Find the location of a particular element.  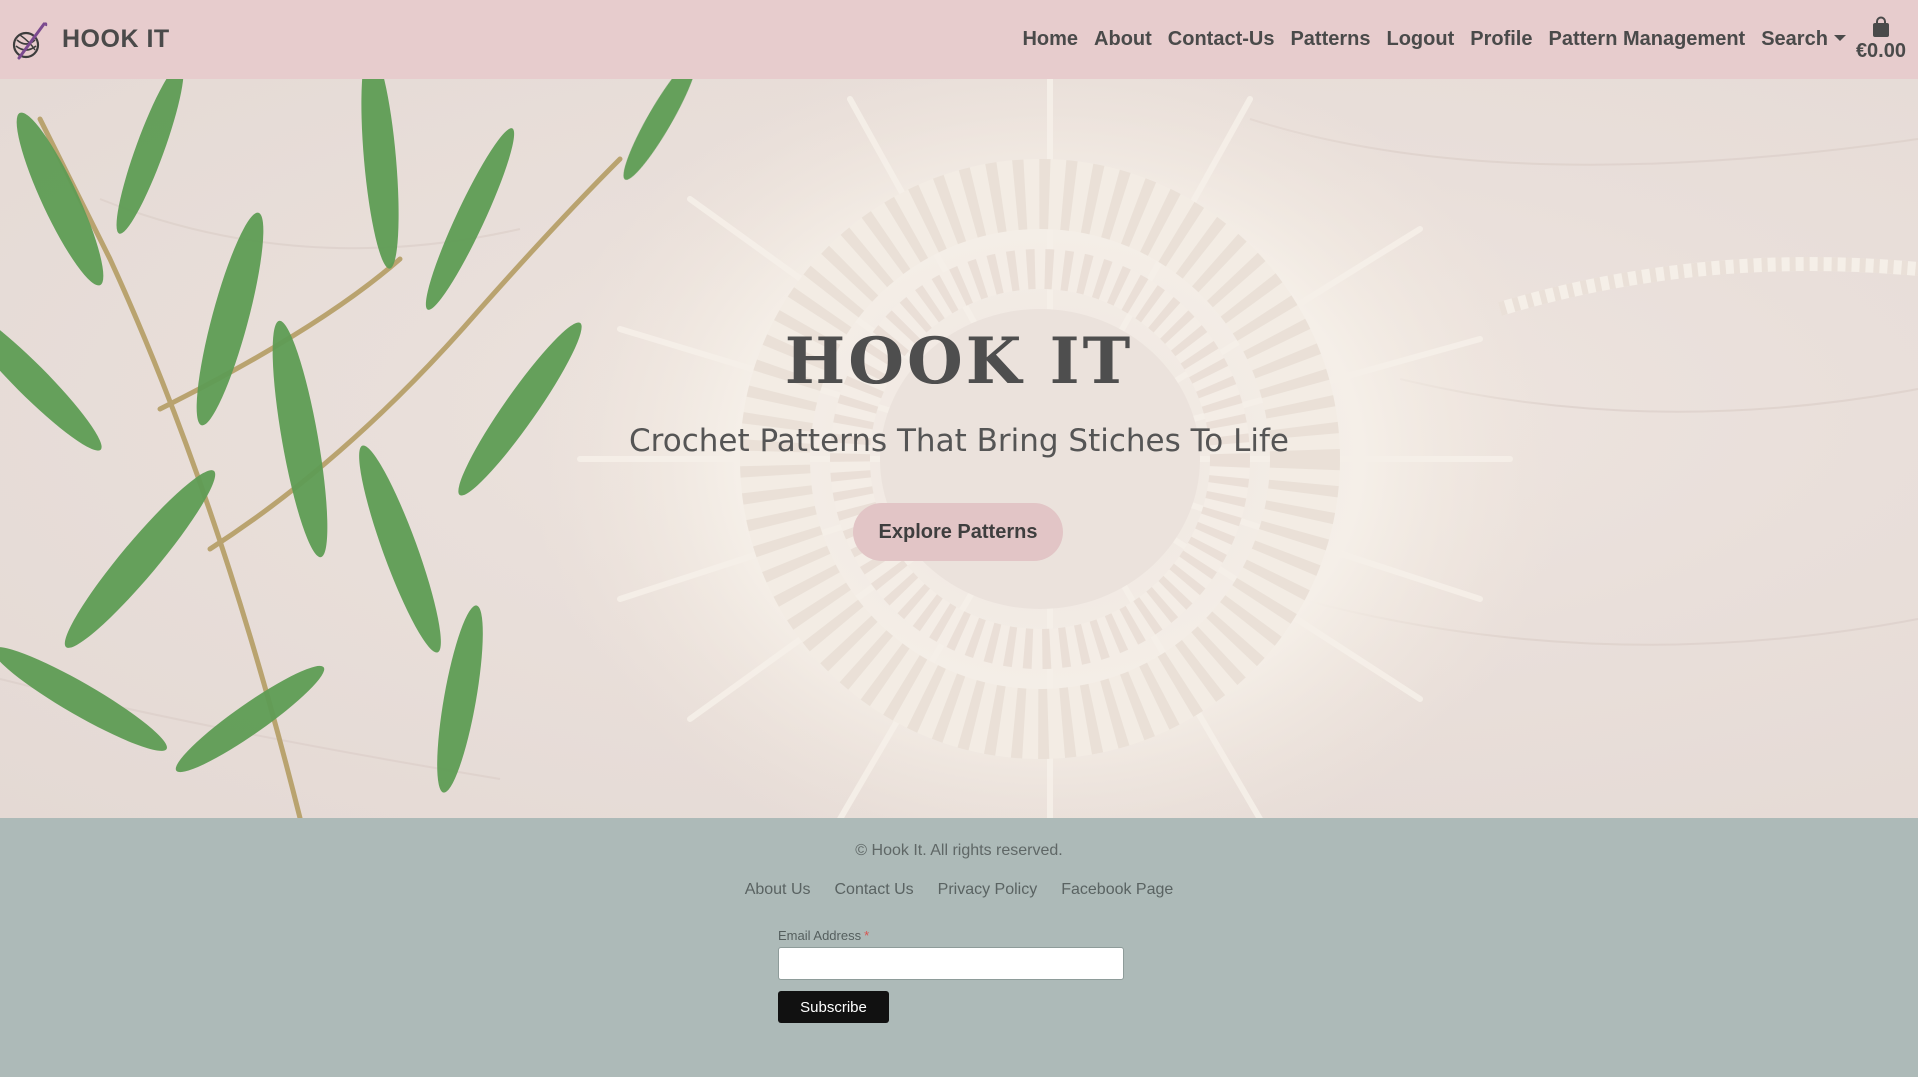

nav-logout: Logout is located at coordinates (1421, 39).